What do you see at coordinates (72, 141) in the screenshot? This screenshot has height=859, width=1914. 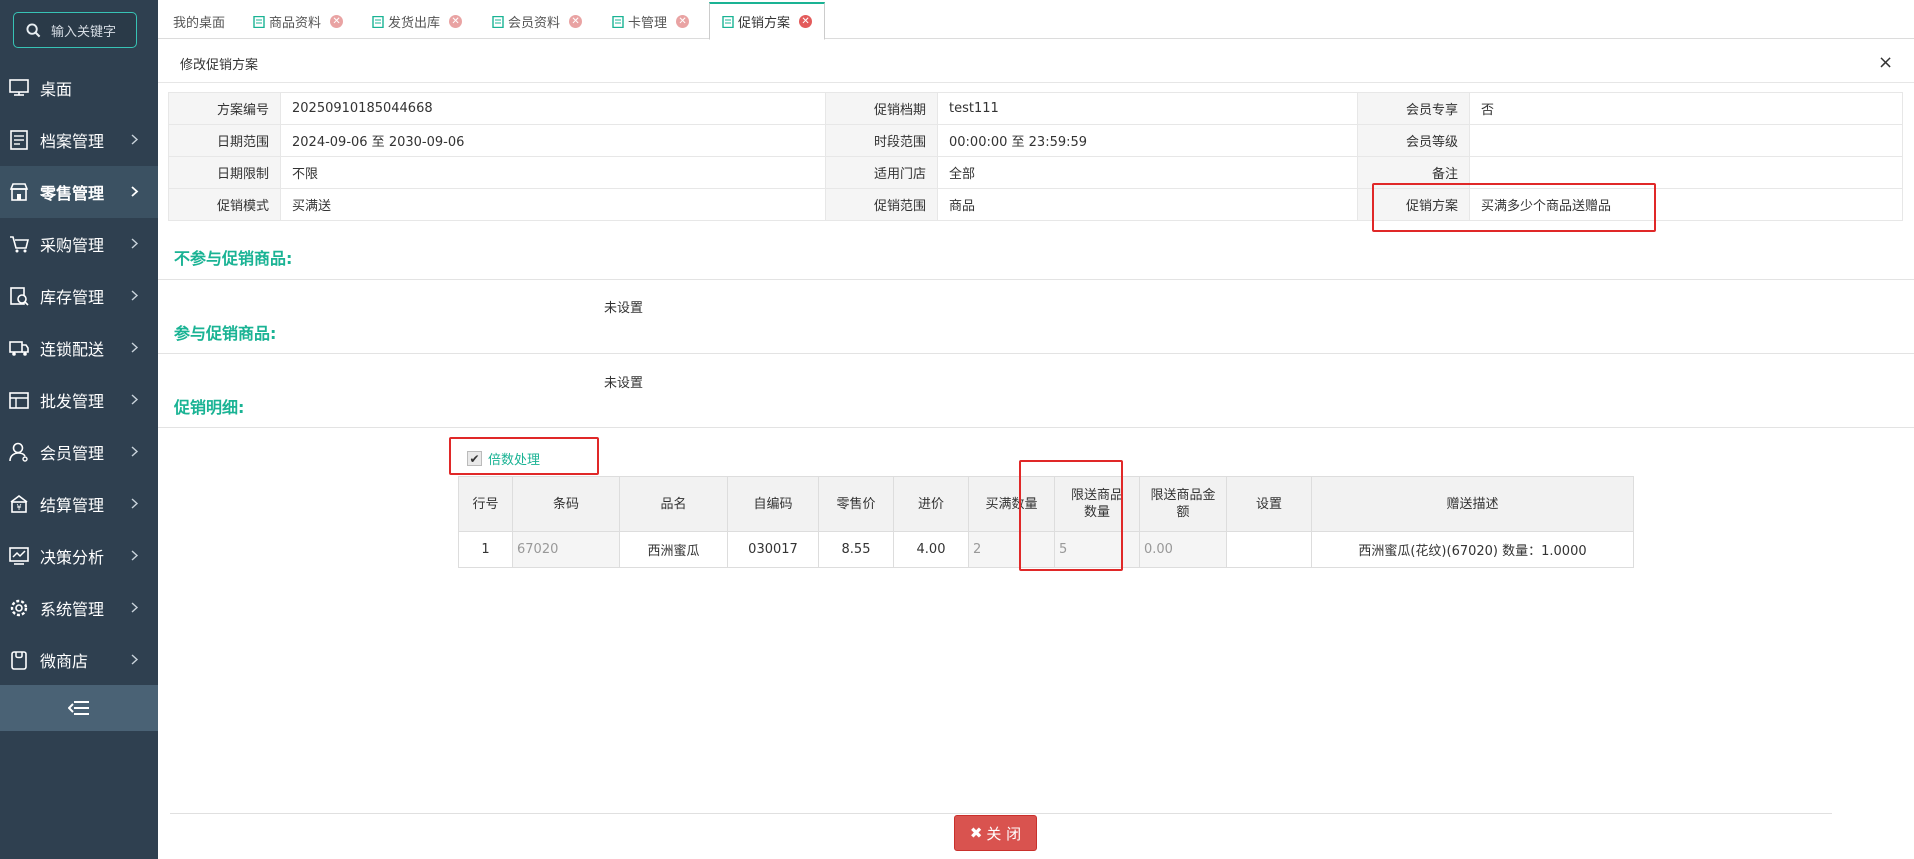 I see `sidebar-item-label: 档案管理` at bounding box center [72, 141].